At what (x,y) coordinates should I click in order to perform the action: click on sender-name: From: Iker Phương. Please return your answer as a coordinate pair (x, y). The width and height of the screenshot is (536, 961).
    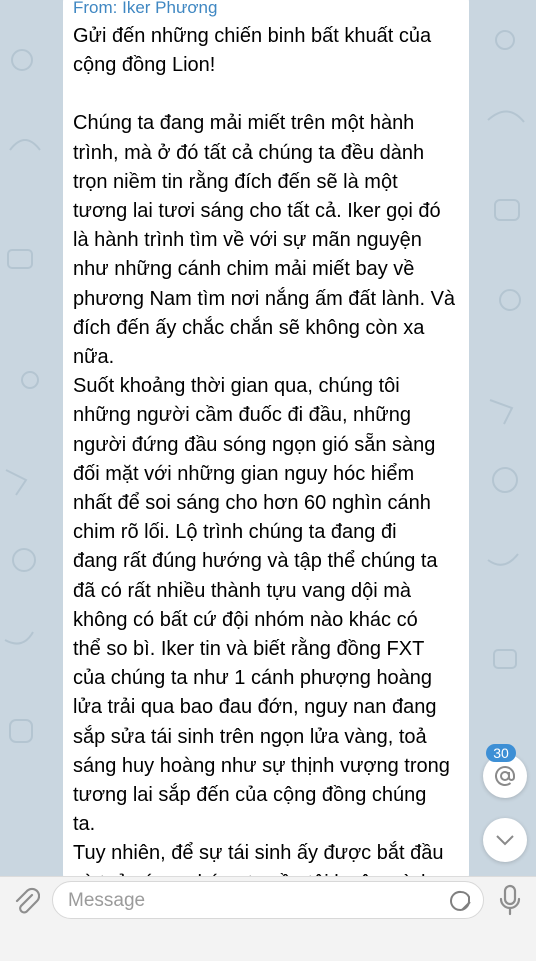
    Looking at the image, I should click on (266, 9).